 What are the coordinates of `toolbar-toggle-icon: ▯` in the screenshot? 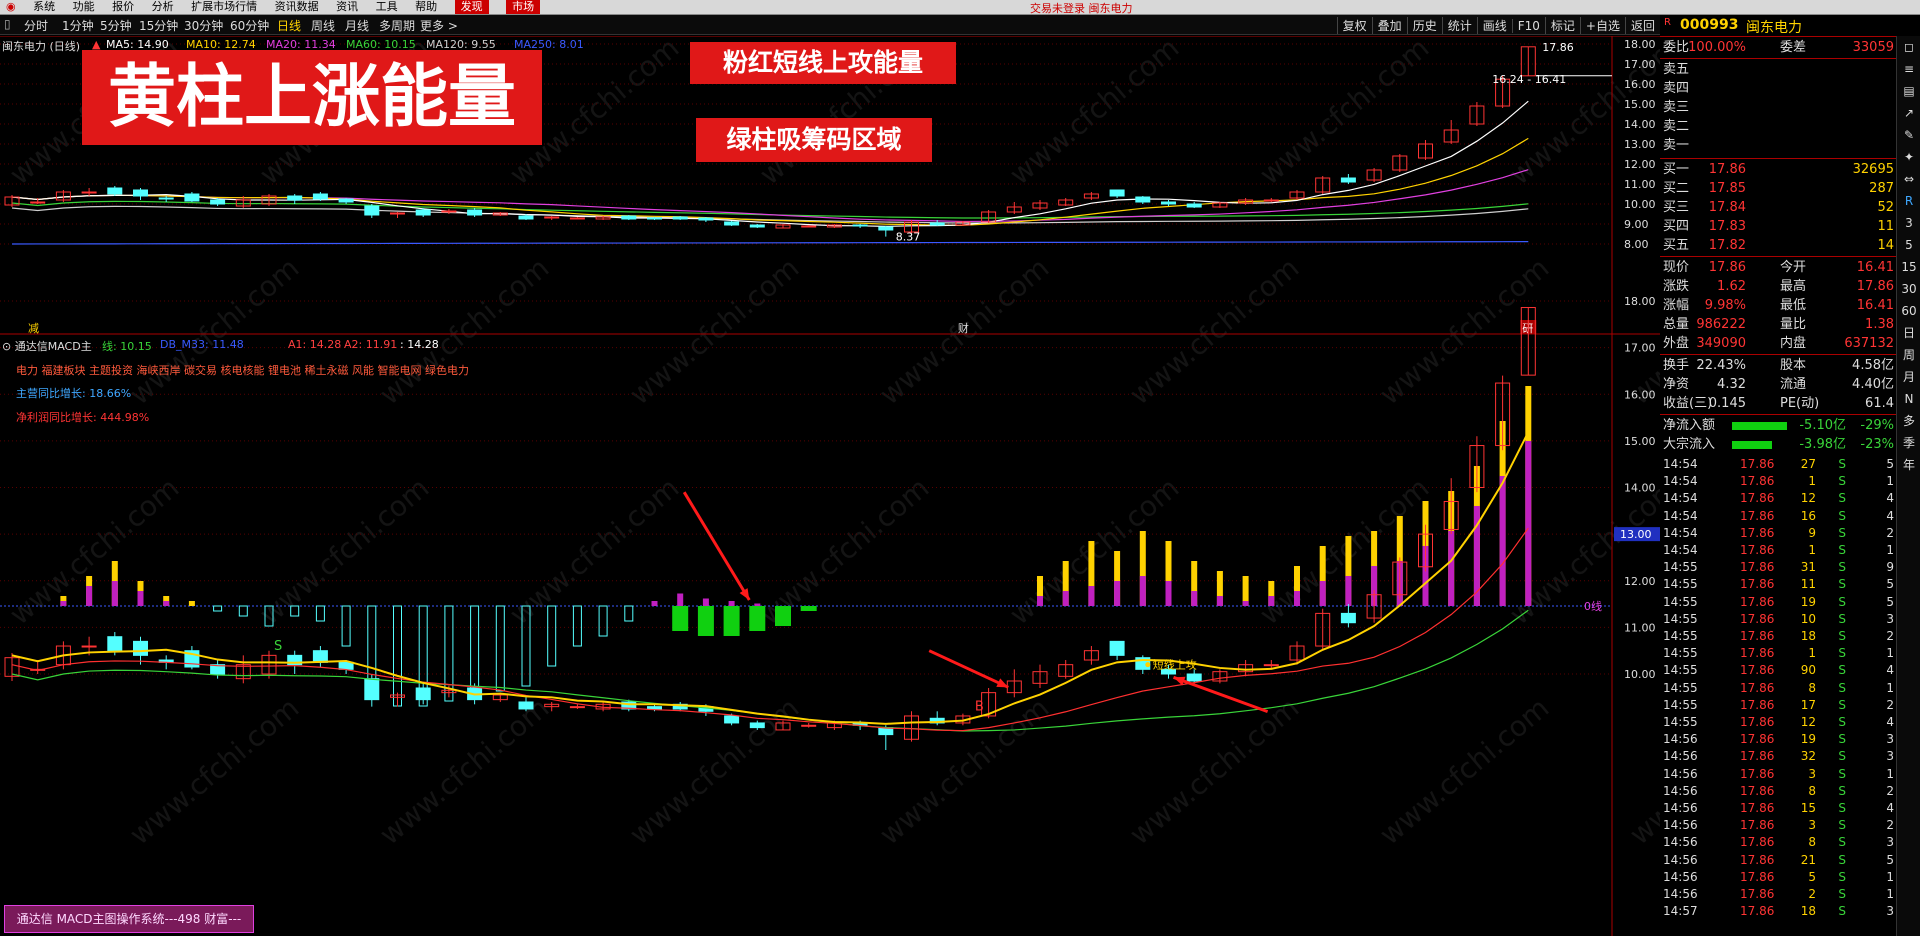 It's located at (7, 24).